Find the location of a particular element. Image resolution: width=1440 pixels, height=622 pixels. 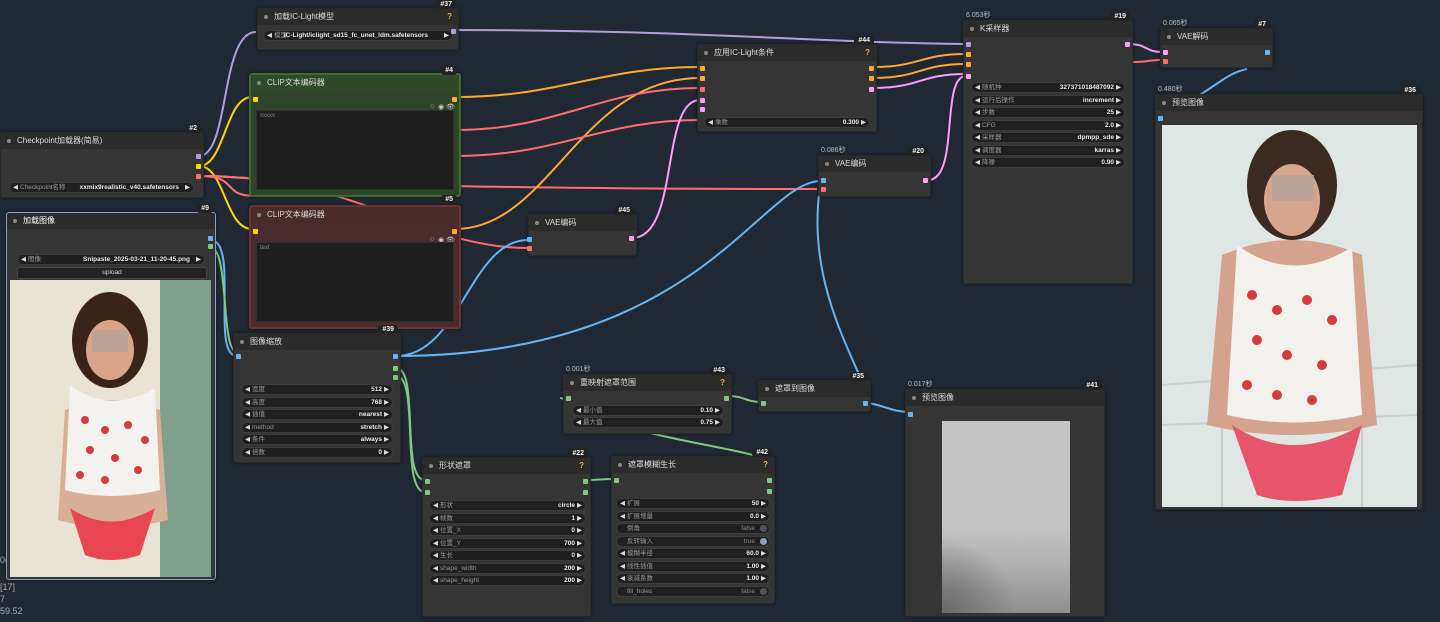

node-header: 遮罩到图像 is located at coordinates (814, 389).